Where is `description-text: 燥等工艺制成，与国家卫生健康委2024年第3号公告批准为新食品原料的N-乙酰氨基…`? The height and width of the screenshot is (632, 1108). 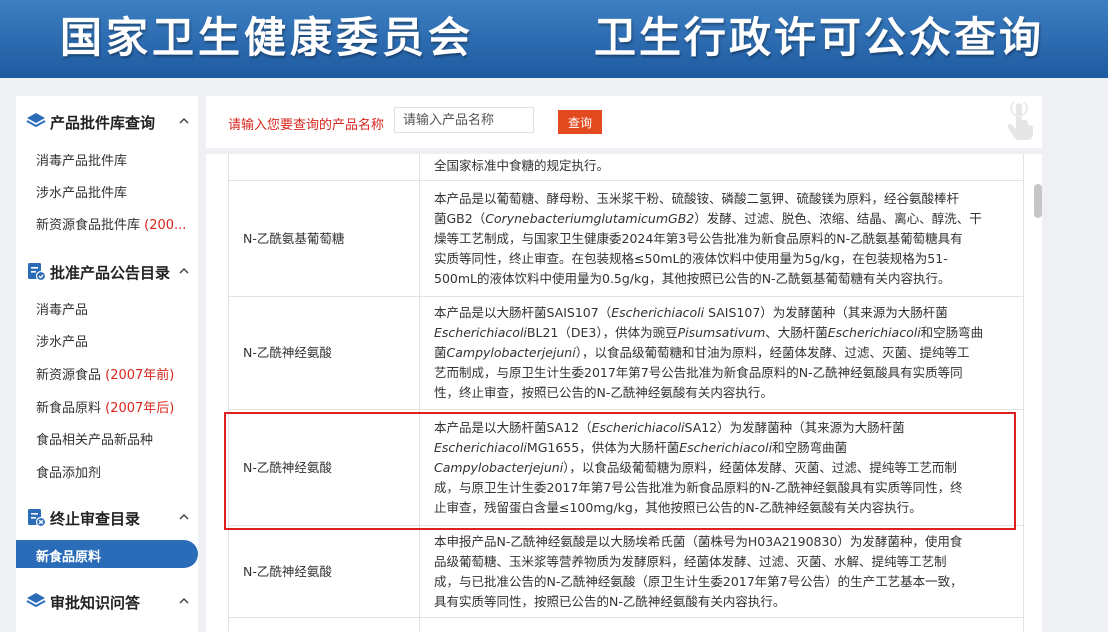 description-text: 燥等工艺制成，与国家卫生健康委2024年第3号公告批准为新食品原料的N-乙酰氨基… is located at coordinates (698, 238).